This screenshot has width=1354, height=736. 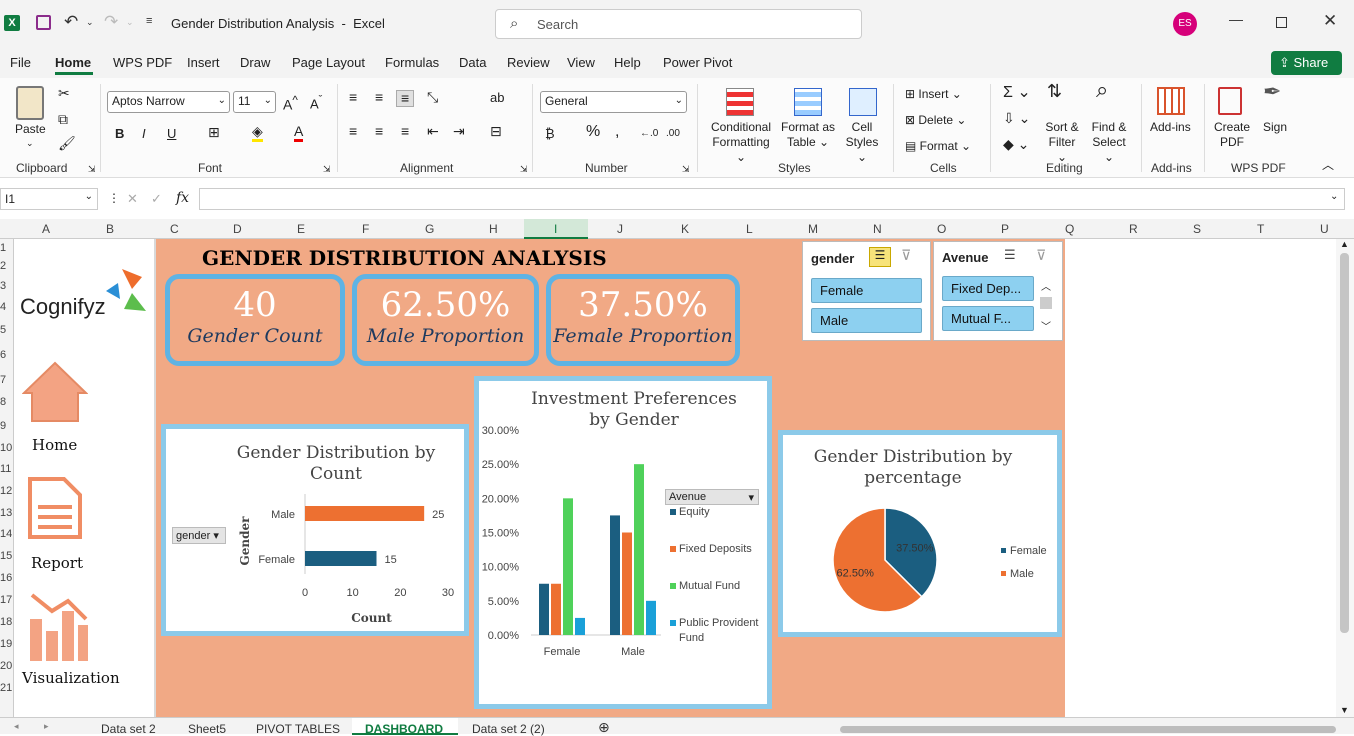 I want to click on underline-icon: U, so click(x=171, y=133).